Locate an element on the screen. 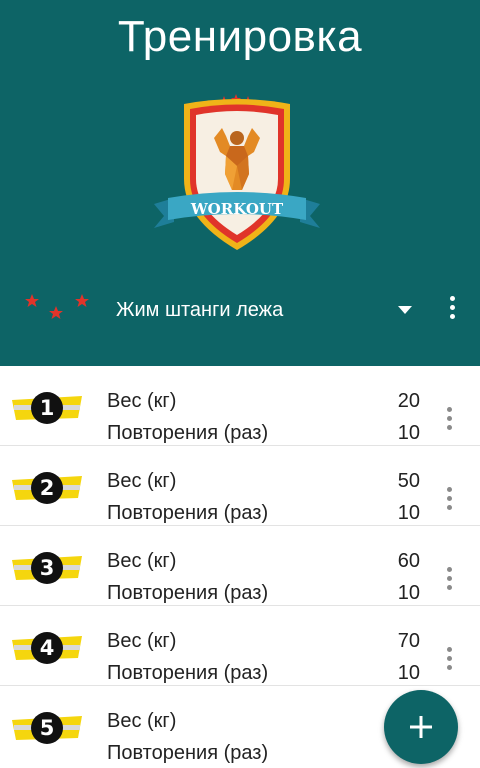 The image size is (480, 768). weight-value: 20 is located at coordinates (408, 401).